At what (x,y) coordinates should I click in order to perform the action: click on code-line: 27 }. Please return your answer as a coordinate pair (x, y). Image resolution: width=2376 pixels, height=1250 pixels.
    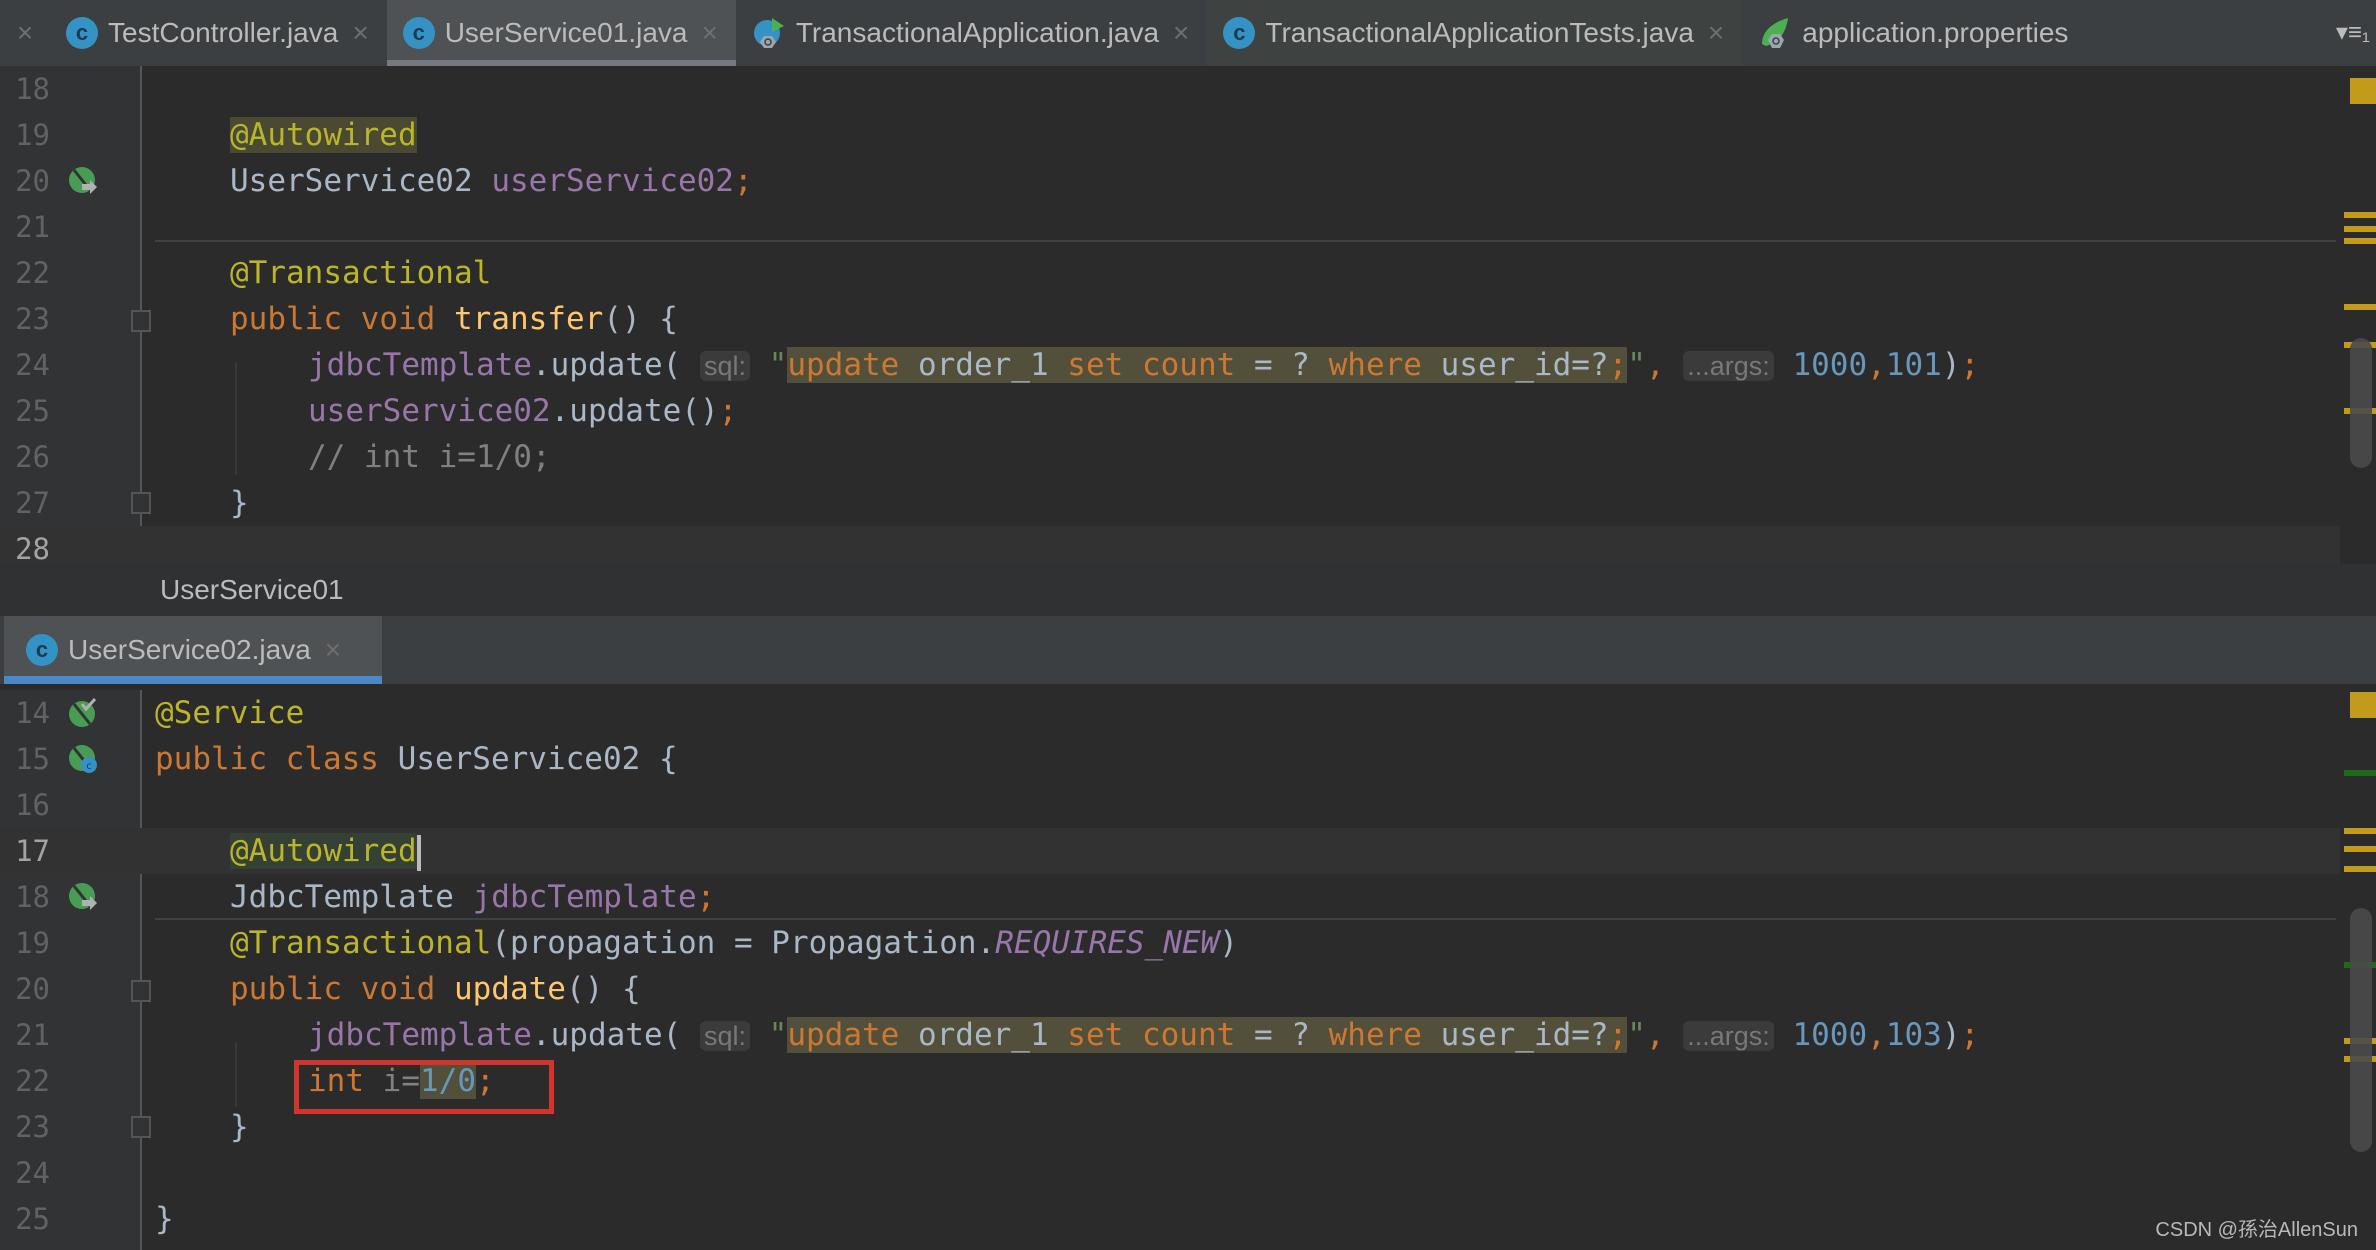
    Looking at the image, I should click on (1170, 503).